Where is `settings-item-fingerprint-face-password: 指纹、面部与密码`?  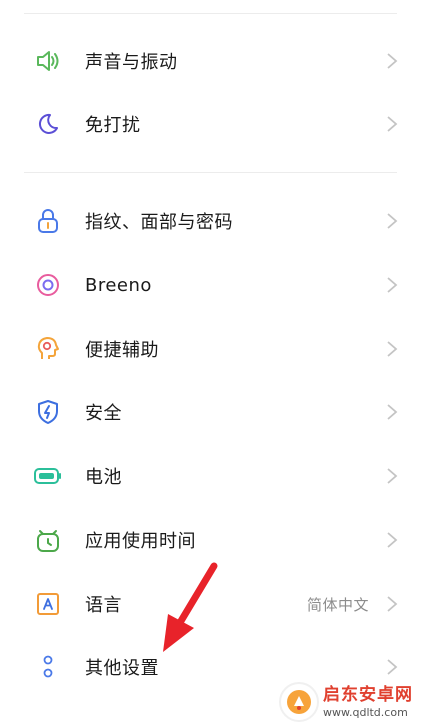
settings-item-fingerprint-face-password: 指纹、面部与密码 is located at coordinates (210, 221).